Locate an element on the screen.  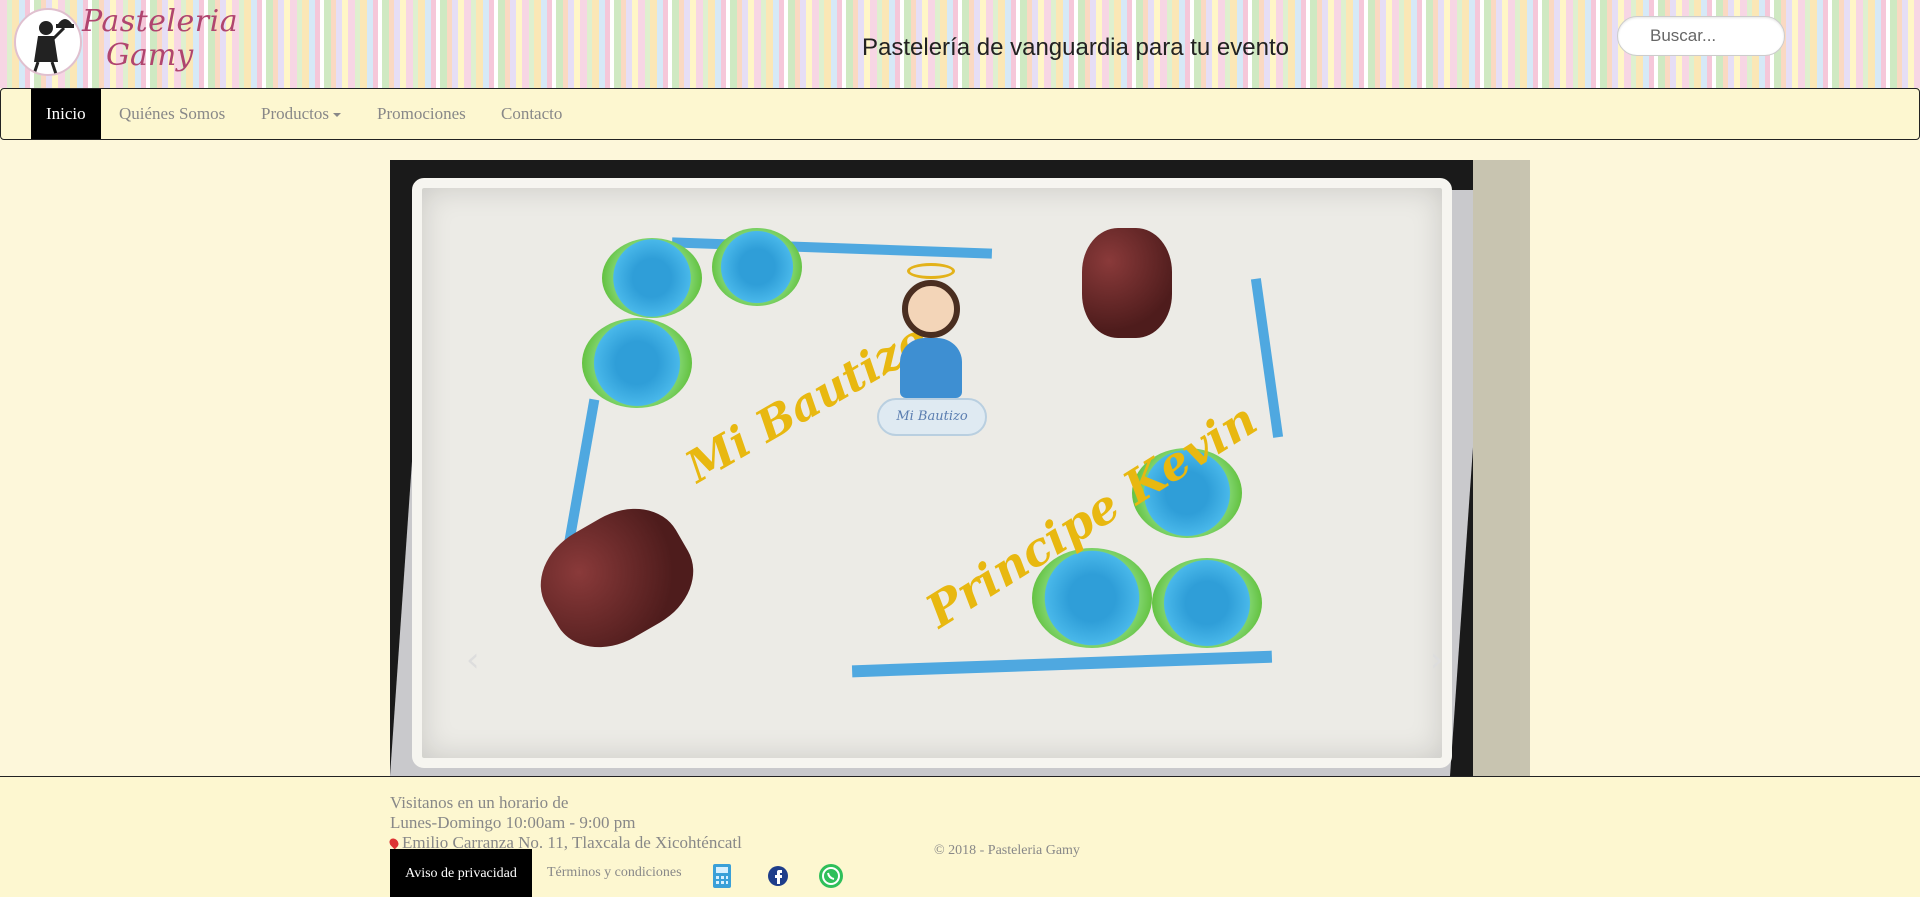
site-logo: Pasteleria Gamy is located at coordinates (124, 43).